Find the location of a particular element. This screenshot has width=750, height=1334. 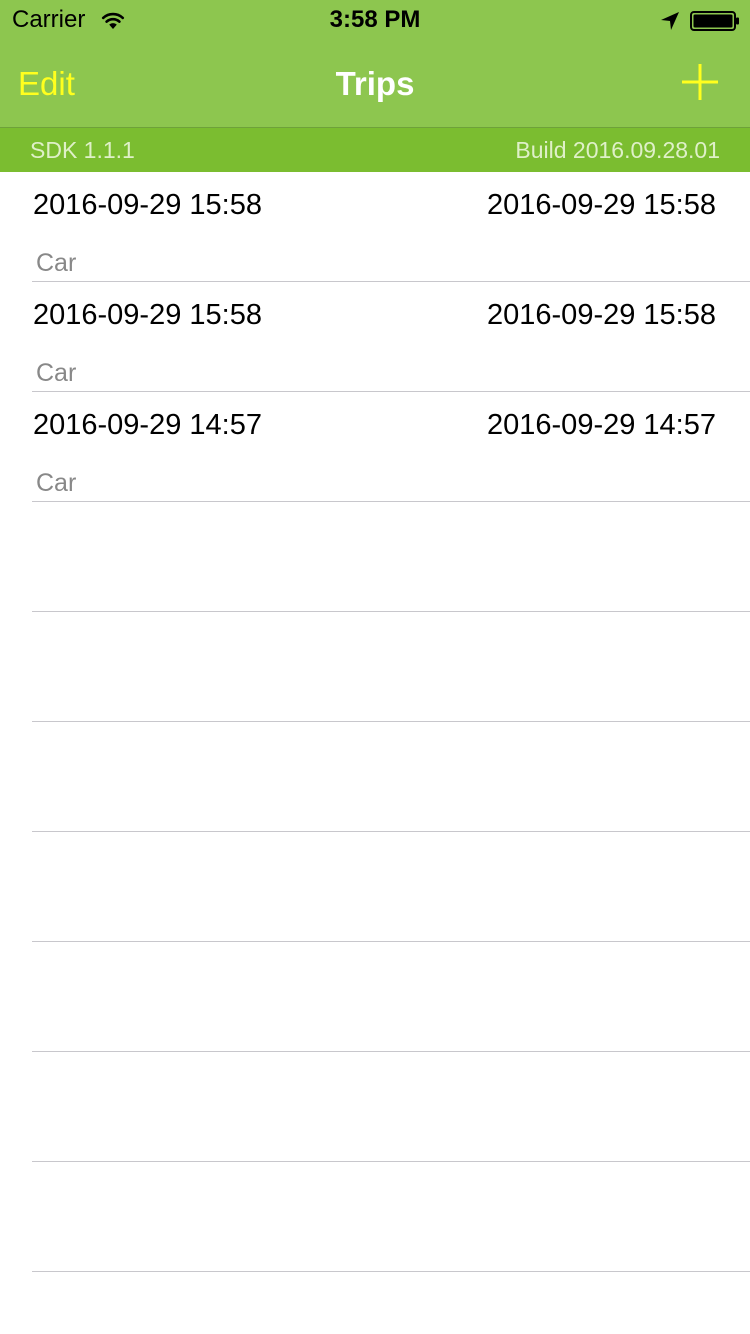

page-title: Trips is located at coordinates (375, 83).